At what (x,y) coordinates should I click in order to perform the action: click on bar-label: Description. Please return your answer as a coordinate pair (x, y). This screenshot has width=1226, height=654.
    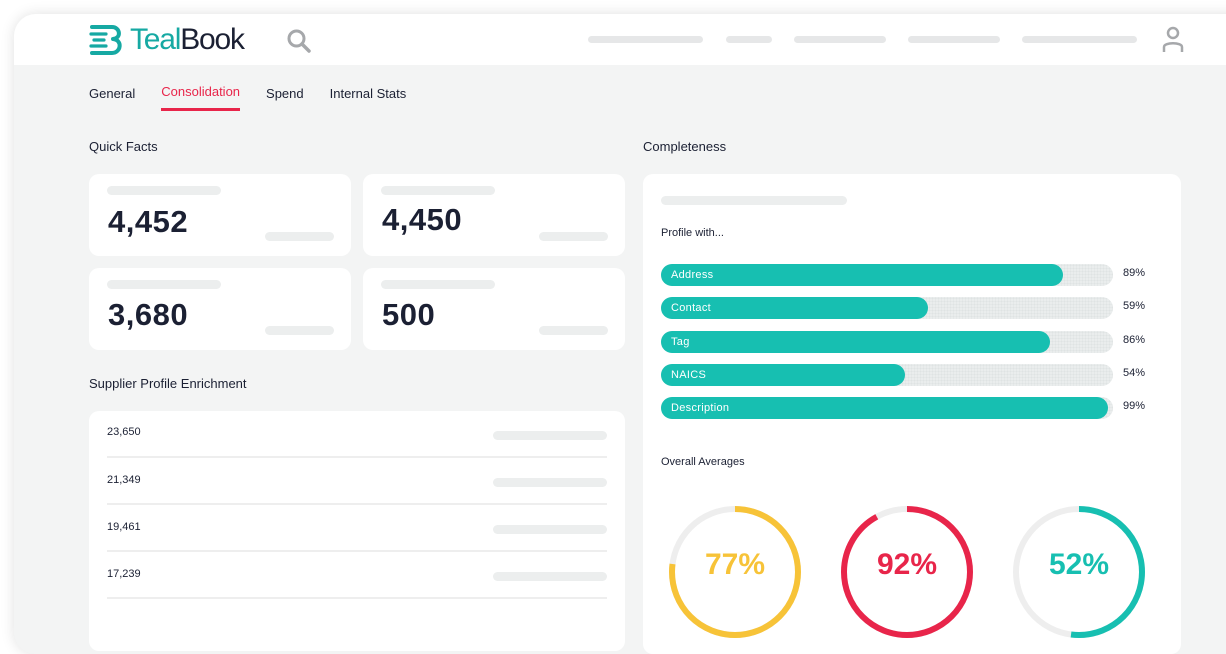
    Looking at the image, I should click on (700, 408).